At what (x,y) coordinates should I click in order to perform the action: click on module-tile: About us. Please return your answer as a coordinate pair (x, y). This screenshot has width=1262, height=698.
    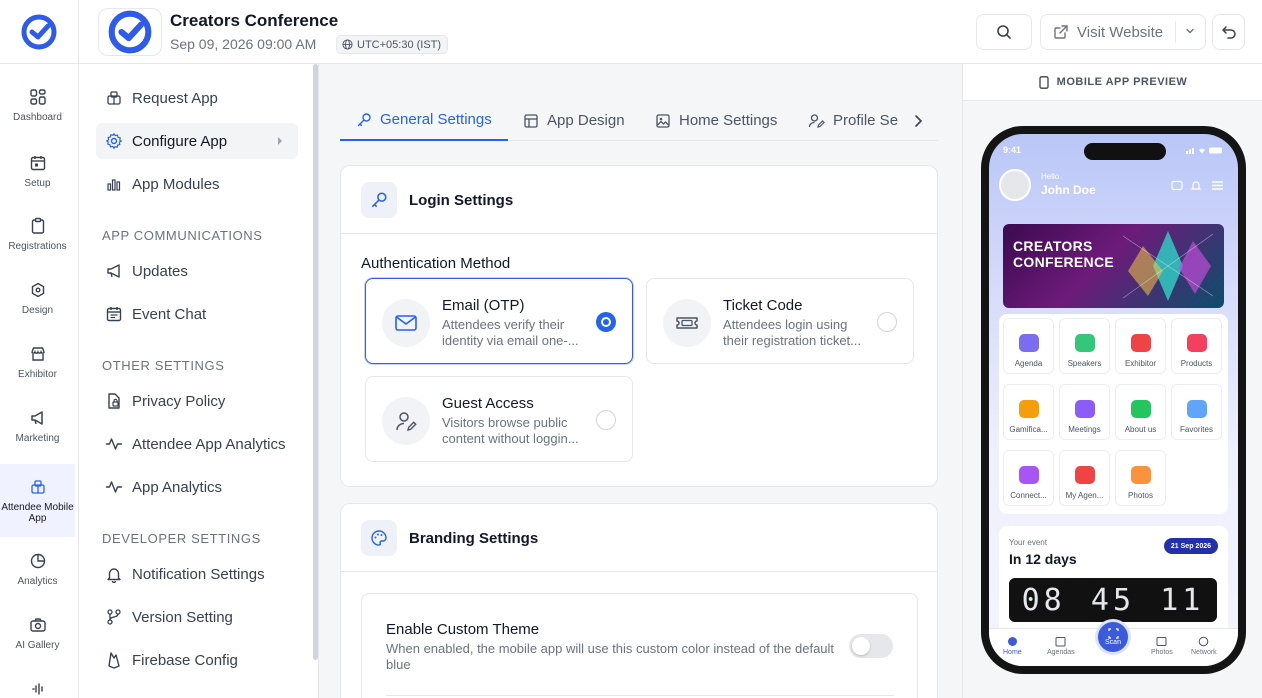
    Looking at the image, I should click on (1140, 412).